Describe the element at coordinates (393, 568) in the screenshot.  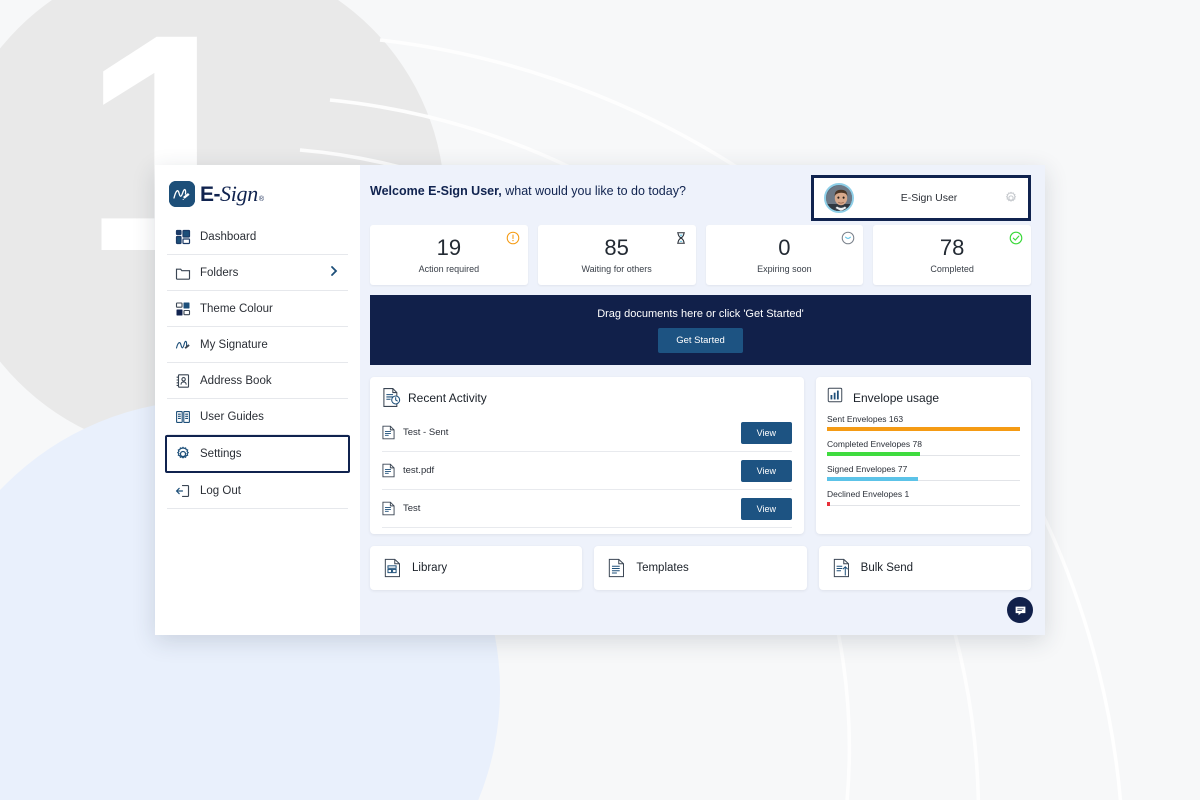
I see `library-icon` at that location.